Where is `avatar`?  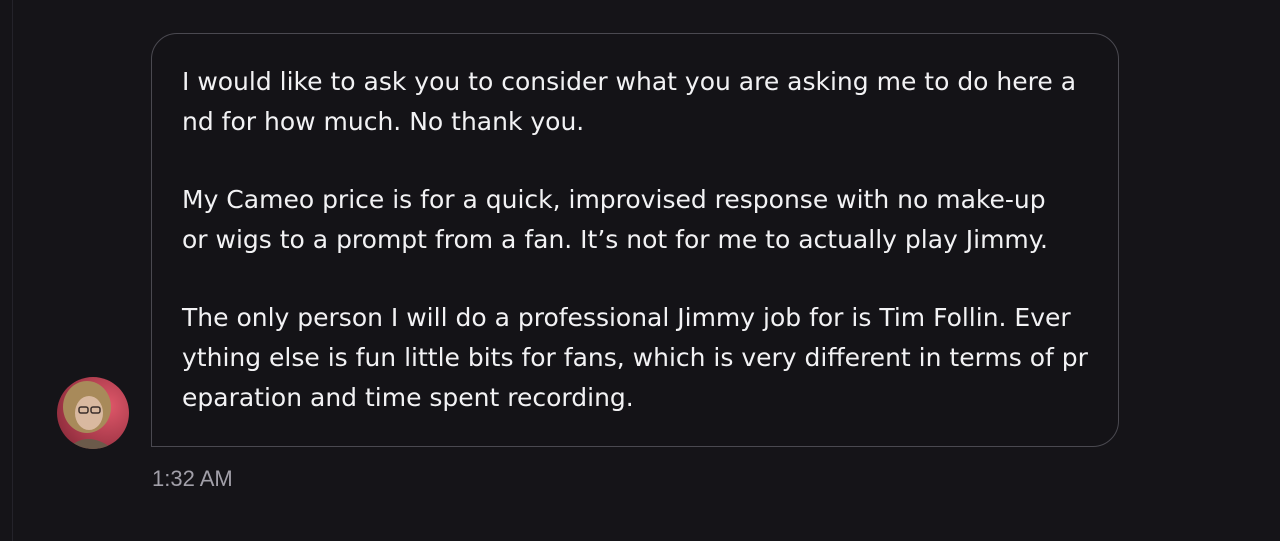 avatar is located at coordinates (93, 413).